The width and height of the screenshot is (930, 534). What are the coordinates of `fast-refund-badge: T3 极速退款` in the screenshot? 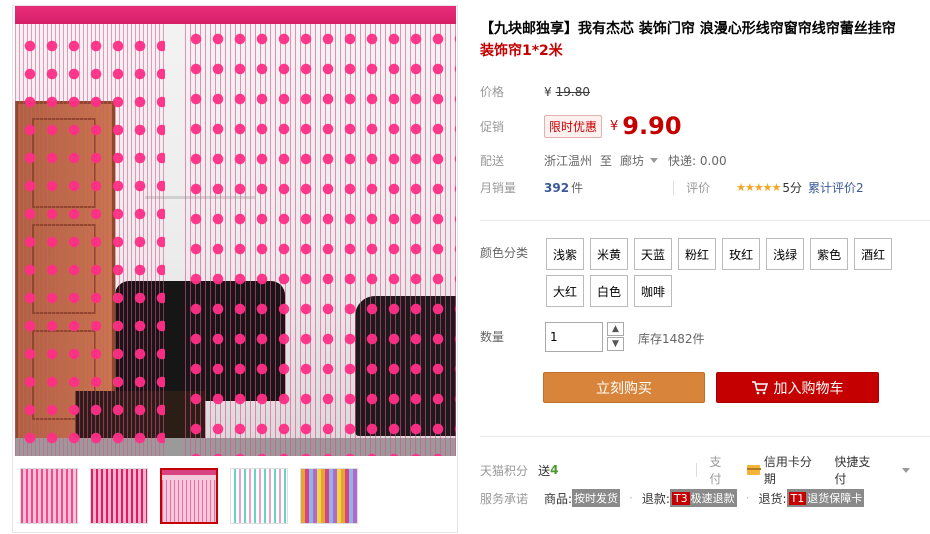 It's located at (703, 498).